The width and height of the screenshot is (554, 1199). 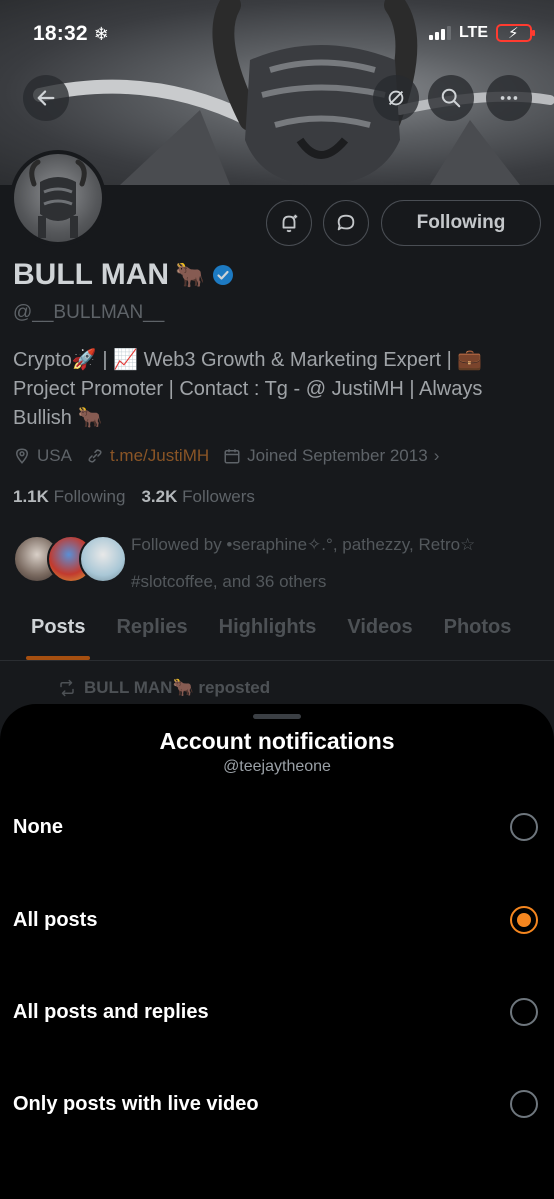 I want to click on followed-by-avatars, so click(x=70, y=560).